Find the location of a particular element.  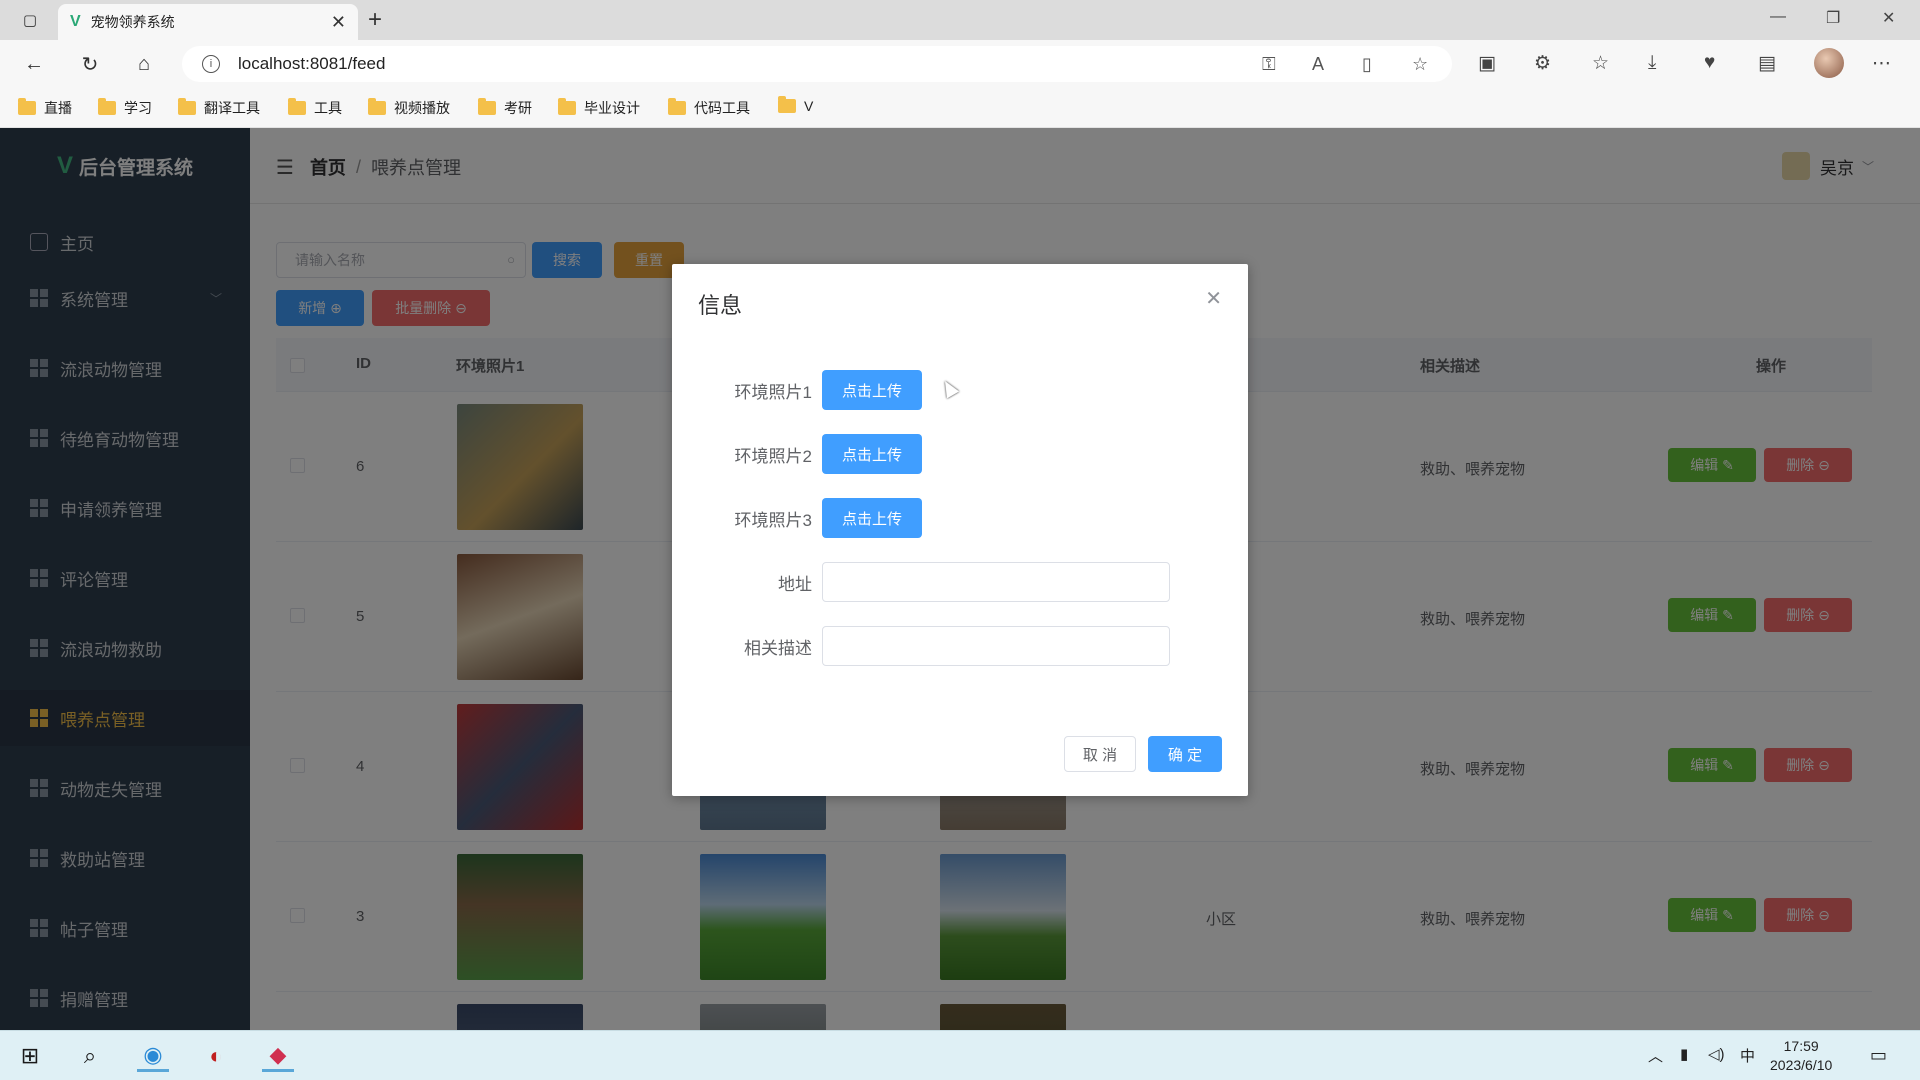

bookmarks-bar: 直播 学习 翻译工具 工具 视频播放 考研 毕业设计 代码工具 V is located at coordinates (960, 108).